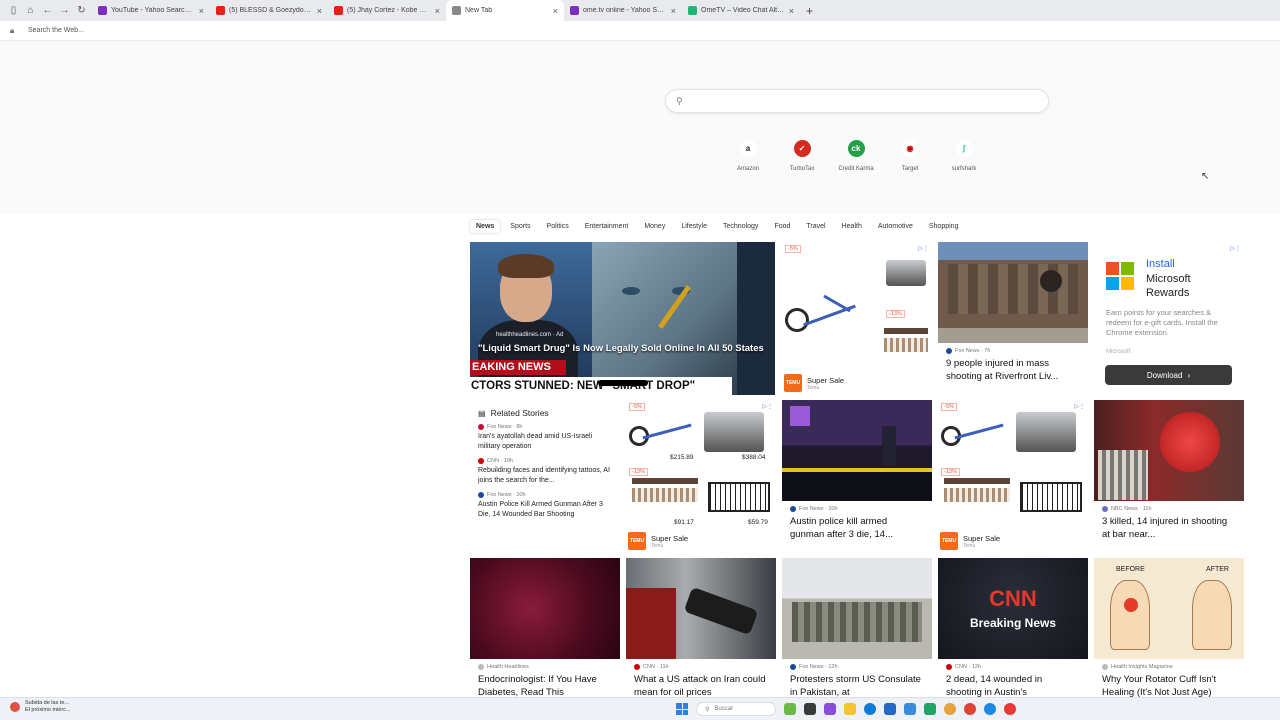 This screenshot has width=1280, height=720. I want to click on browser-tab: YouTube - Yahoo Search Re ×, so click(151, 10).